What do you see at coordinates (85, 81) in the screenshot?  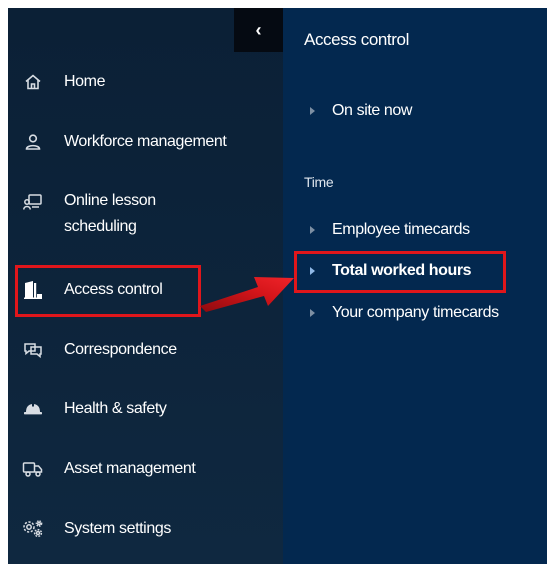 I see `sidebar-item-label: Home` at bounding box center [85, 81].